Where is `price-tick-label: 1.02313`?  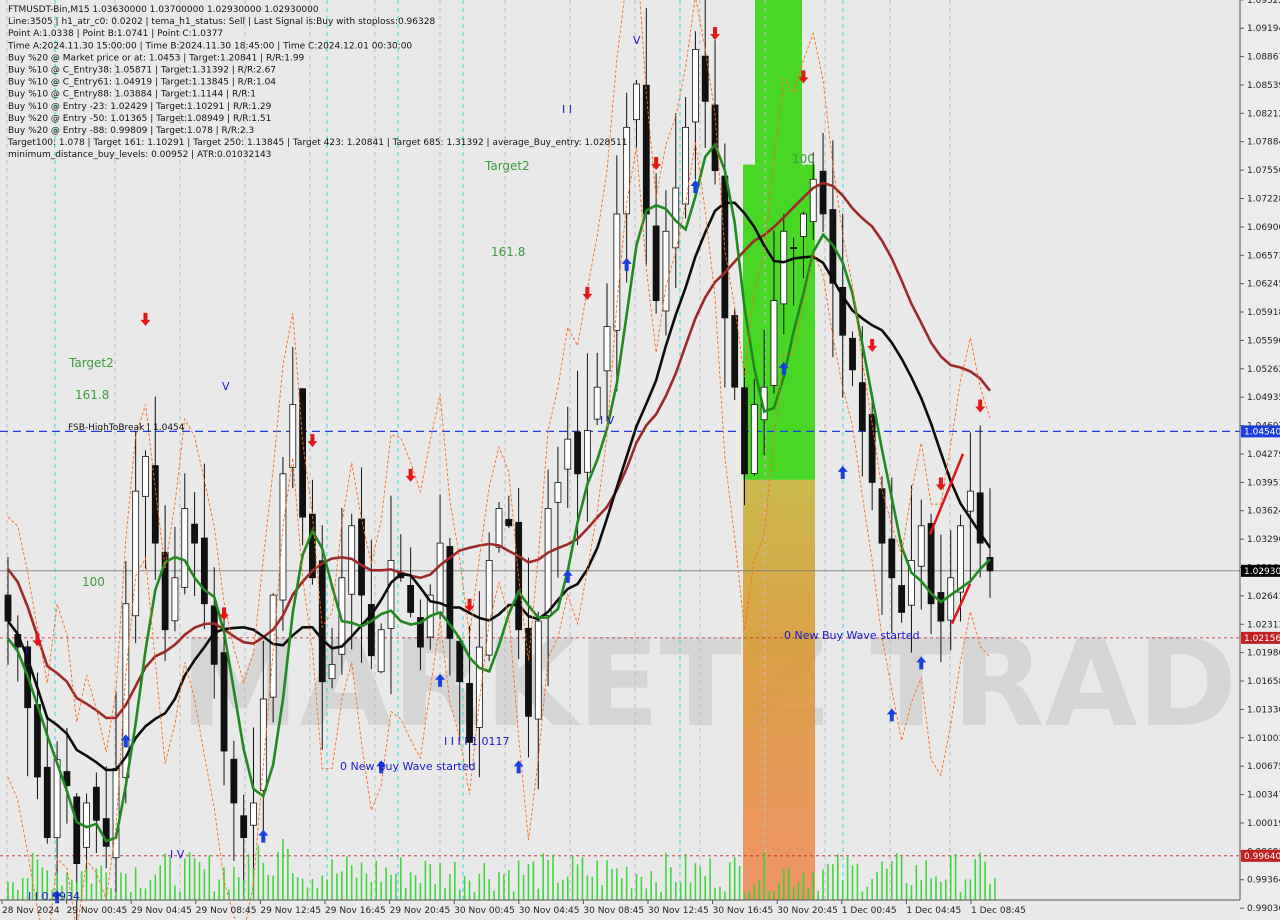
price-tick-label: 1.02313 is located at coordinates (1263, 625).